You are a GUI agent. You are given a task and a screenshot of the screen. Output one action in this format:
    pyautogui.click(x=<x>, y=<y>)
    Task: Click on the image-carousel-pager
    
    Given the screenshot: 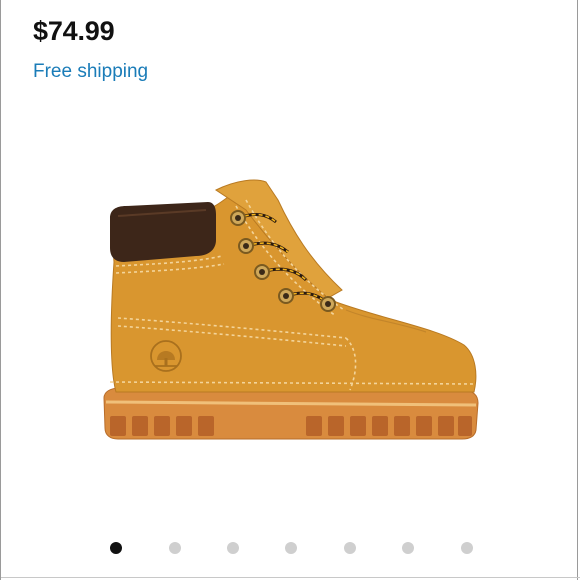 What is the action you would take?
    pyautogui.click(x=290, y=548)
    